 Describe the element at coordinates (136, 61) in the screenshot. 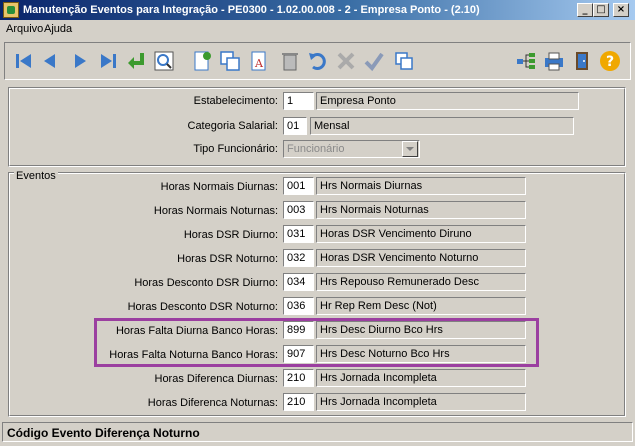

I see `enter-icon` at that location.